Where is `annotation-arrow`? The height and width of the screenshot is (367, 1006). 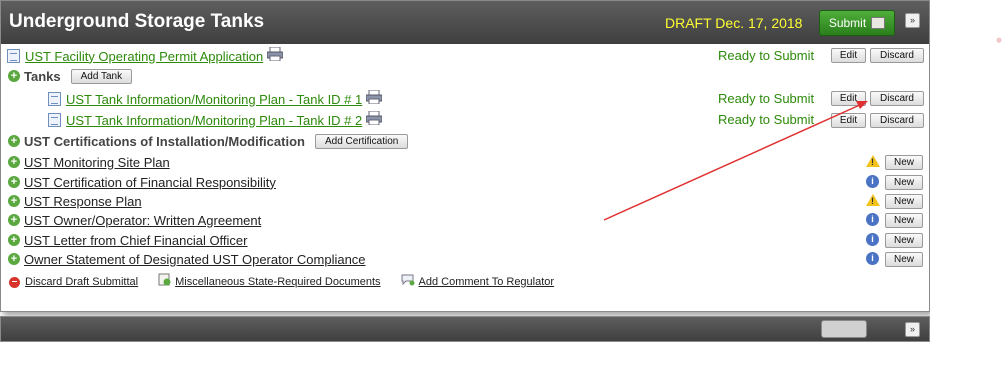 annotation-arrow is located at coordinates (735, 161).